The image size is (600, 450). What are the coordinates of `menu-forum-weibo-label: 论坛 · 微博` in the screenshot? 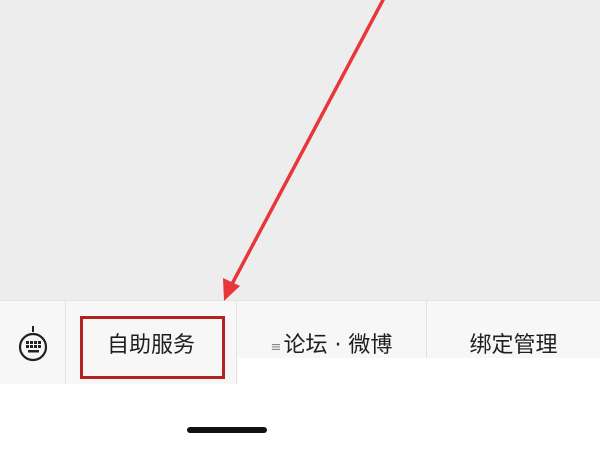 It's located at (338, 345).